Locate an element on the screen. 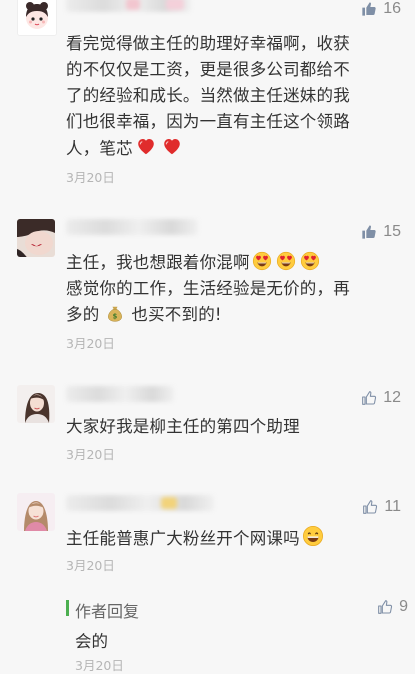  comment-line: 们也很幸福，因为一直有主任这个领路 is located at coordinates (208, 121).